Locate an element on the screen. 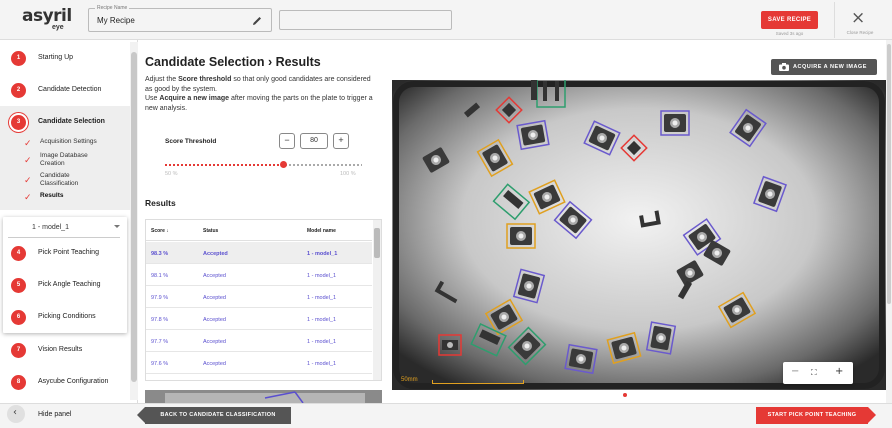  header-divider is located at coordinates (259, 240).